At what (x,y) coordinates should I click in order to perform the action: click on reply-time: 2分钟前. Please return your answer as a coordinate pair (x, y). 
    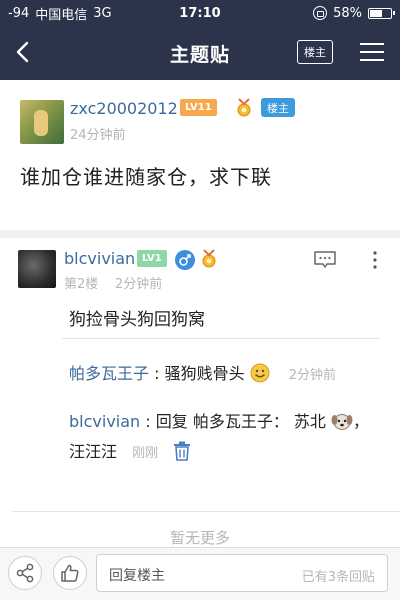
    Looking at the image, I should click on (139, 284).